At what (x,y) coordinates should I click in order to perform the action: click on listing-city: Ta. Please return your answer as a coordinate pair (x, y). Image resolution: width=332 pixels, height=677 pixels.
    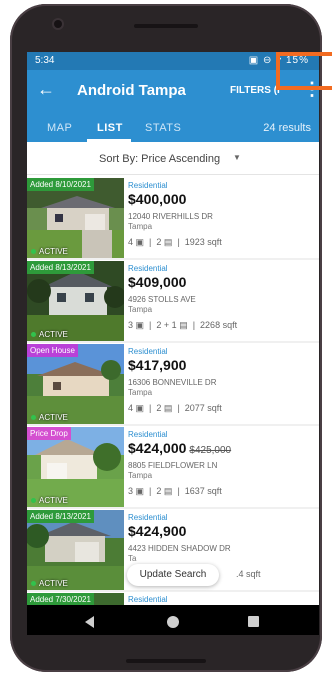
    Looking at the image, I should click on (132, 558).